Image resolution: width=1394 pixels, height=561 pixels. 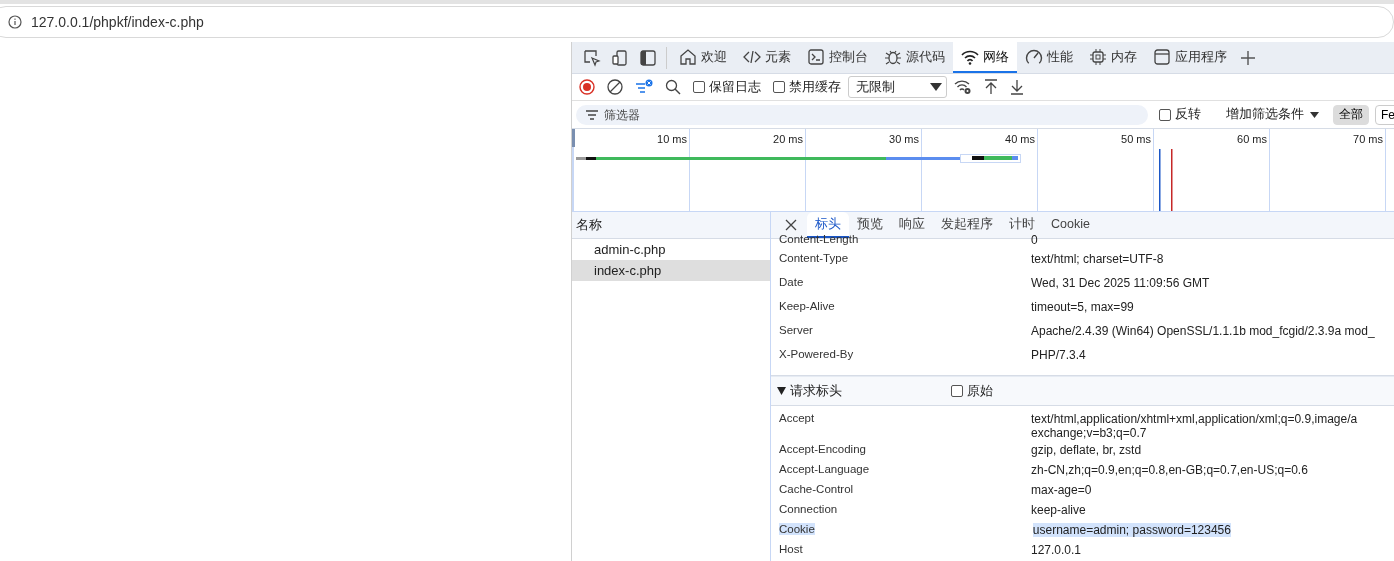 What do you see at coordinates (837, 57) in the screenshot?
I see `devtools-tab: 控制台` at bounding box center [837, 57].